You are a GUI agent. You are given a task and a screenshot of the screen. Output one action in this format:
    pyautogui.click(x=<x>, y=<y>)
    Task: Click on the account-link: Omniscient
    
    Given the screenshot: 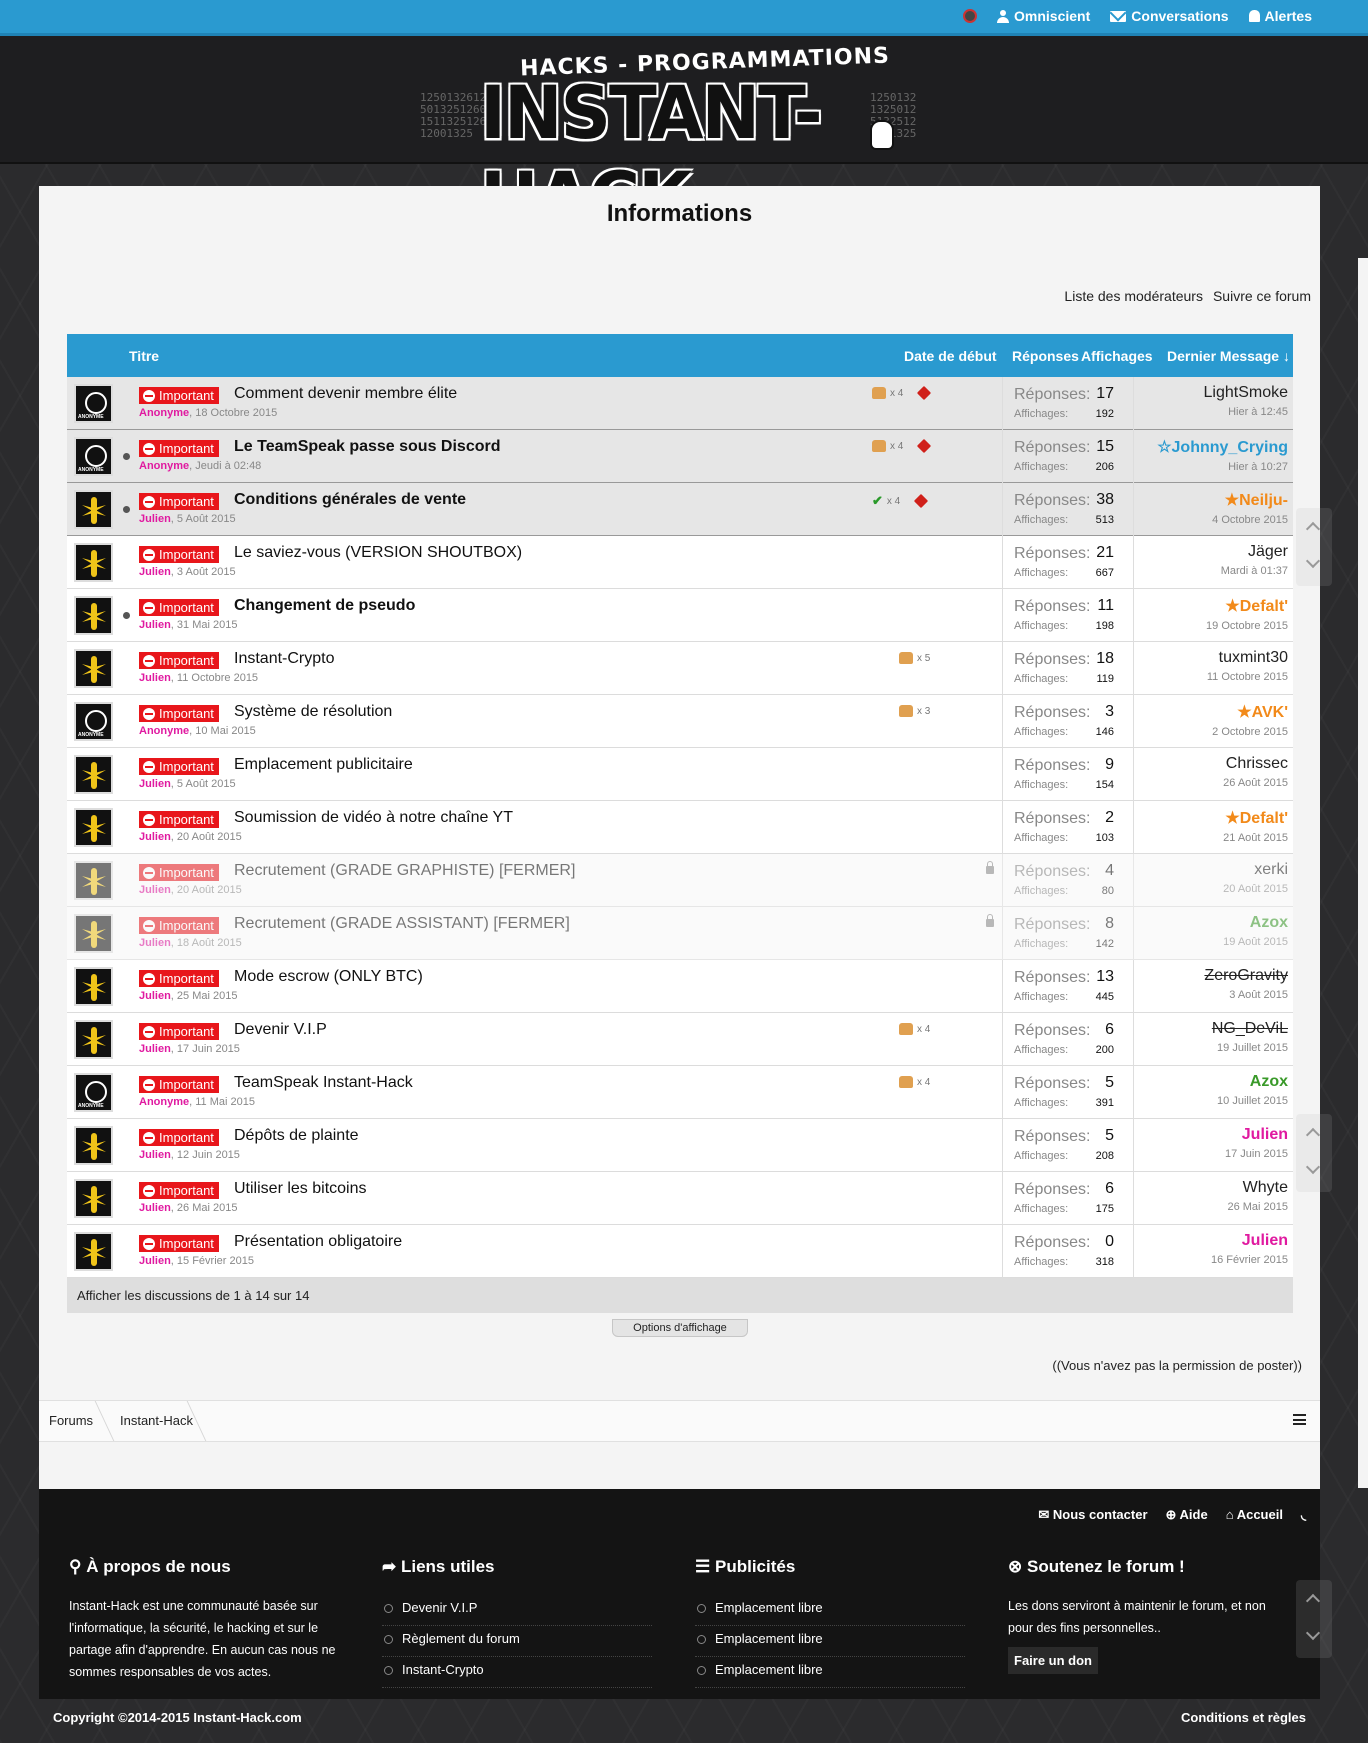 What is the action you would take?
    pyautogui.click(x=1043, y=16)
    